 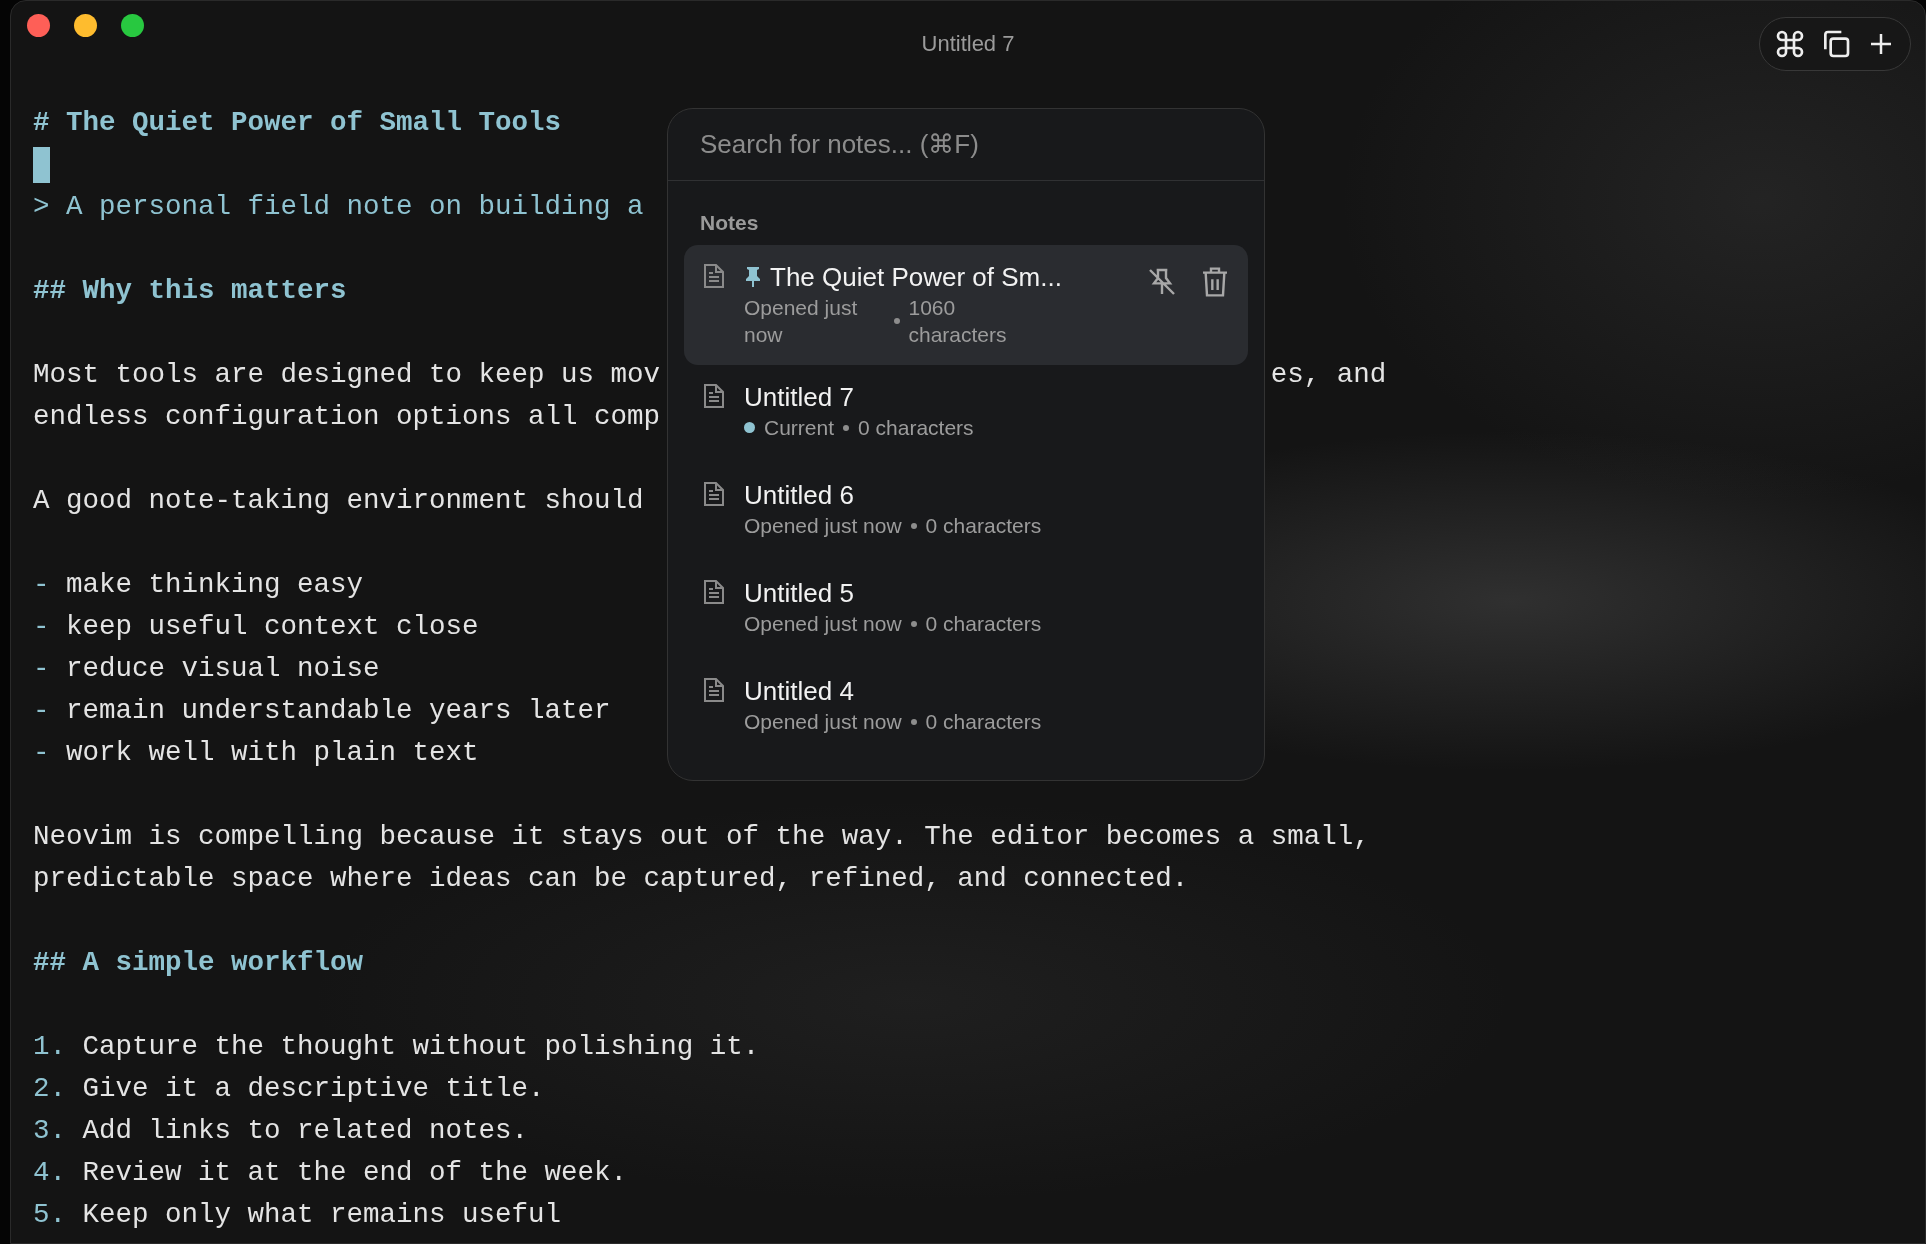 What do you see at coordinates (132, 25) in the screenshot?
I see `zoom-button` at bounding box center [132, 25].